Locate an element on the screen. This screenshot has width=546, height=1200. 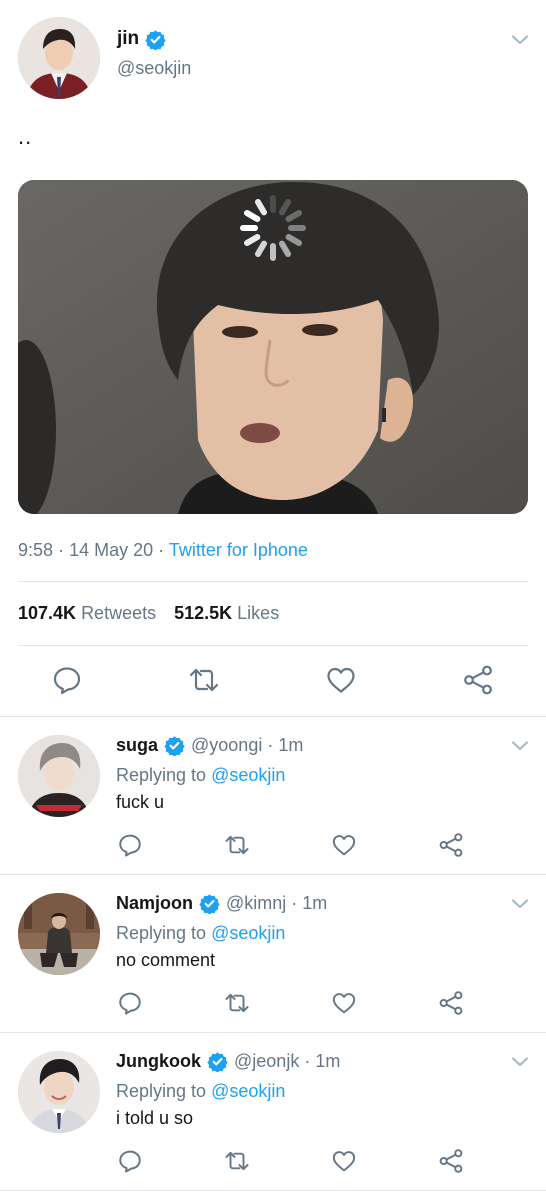
reply-display-name: suga is located at coordinates (137, 745).